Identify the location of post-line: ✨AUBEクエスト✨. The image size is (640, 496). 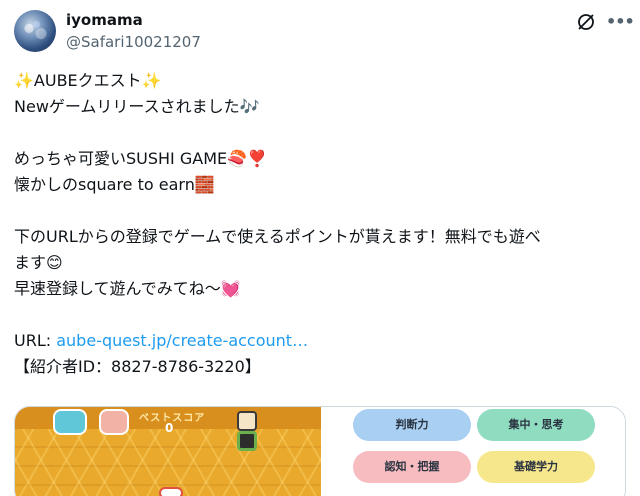
(88, 80).